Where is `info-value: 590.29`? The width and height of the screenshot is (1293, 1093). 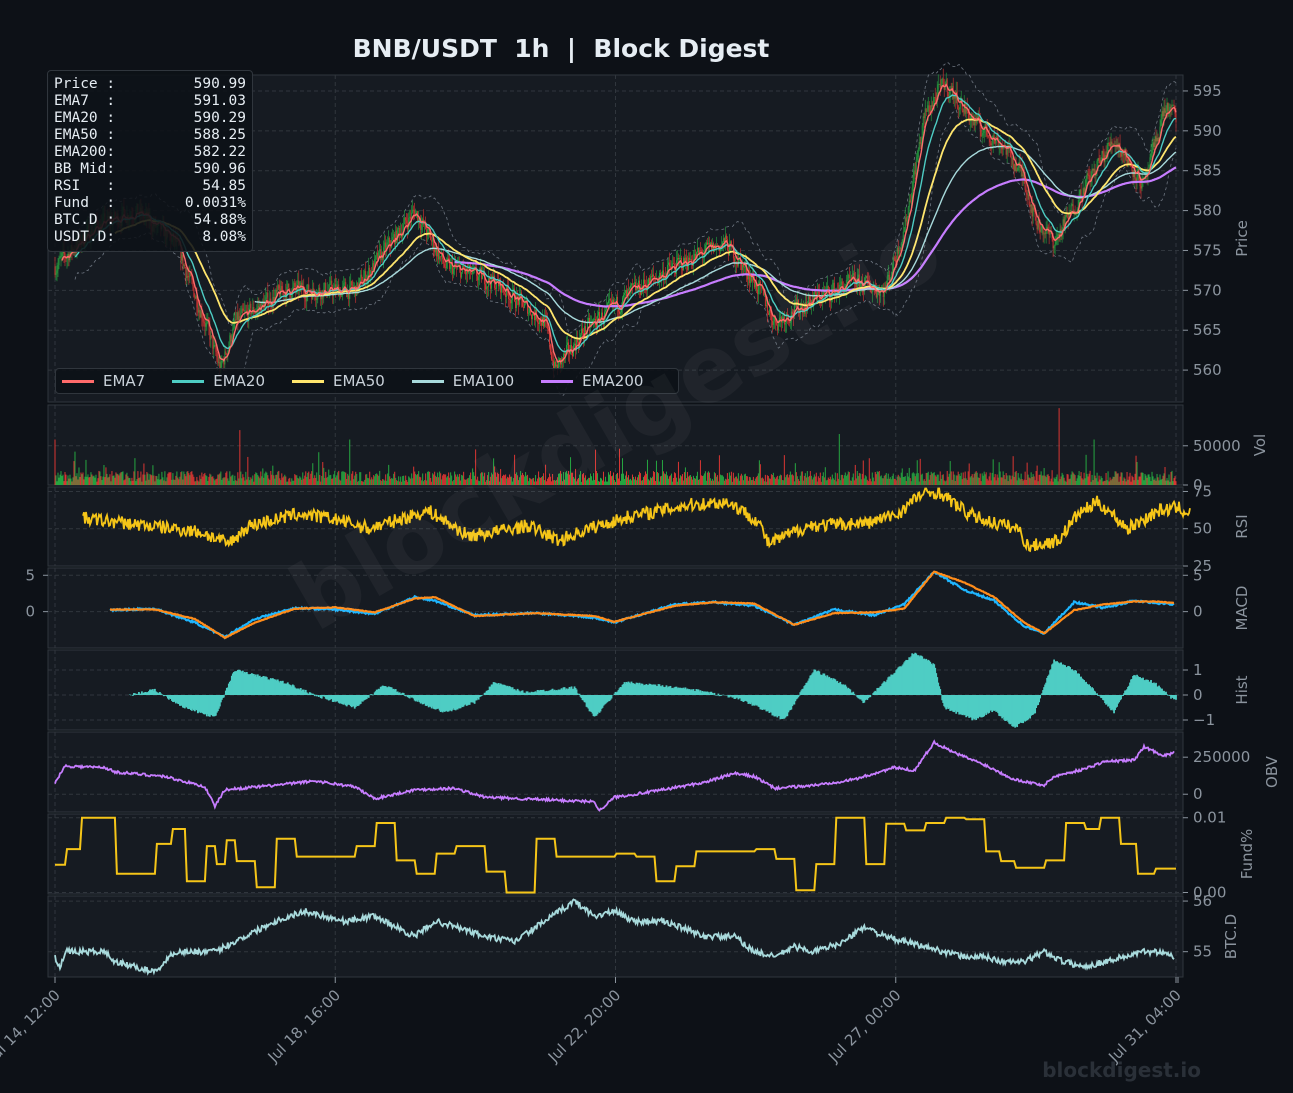
info-value: 590.29 is located at coordinates (219, 118).